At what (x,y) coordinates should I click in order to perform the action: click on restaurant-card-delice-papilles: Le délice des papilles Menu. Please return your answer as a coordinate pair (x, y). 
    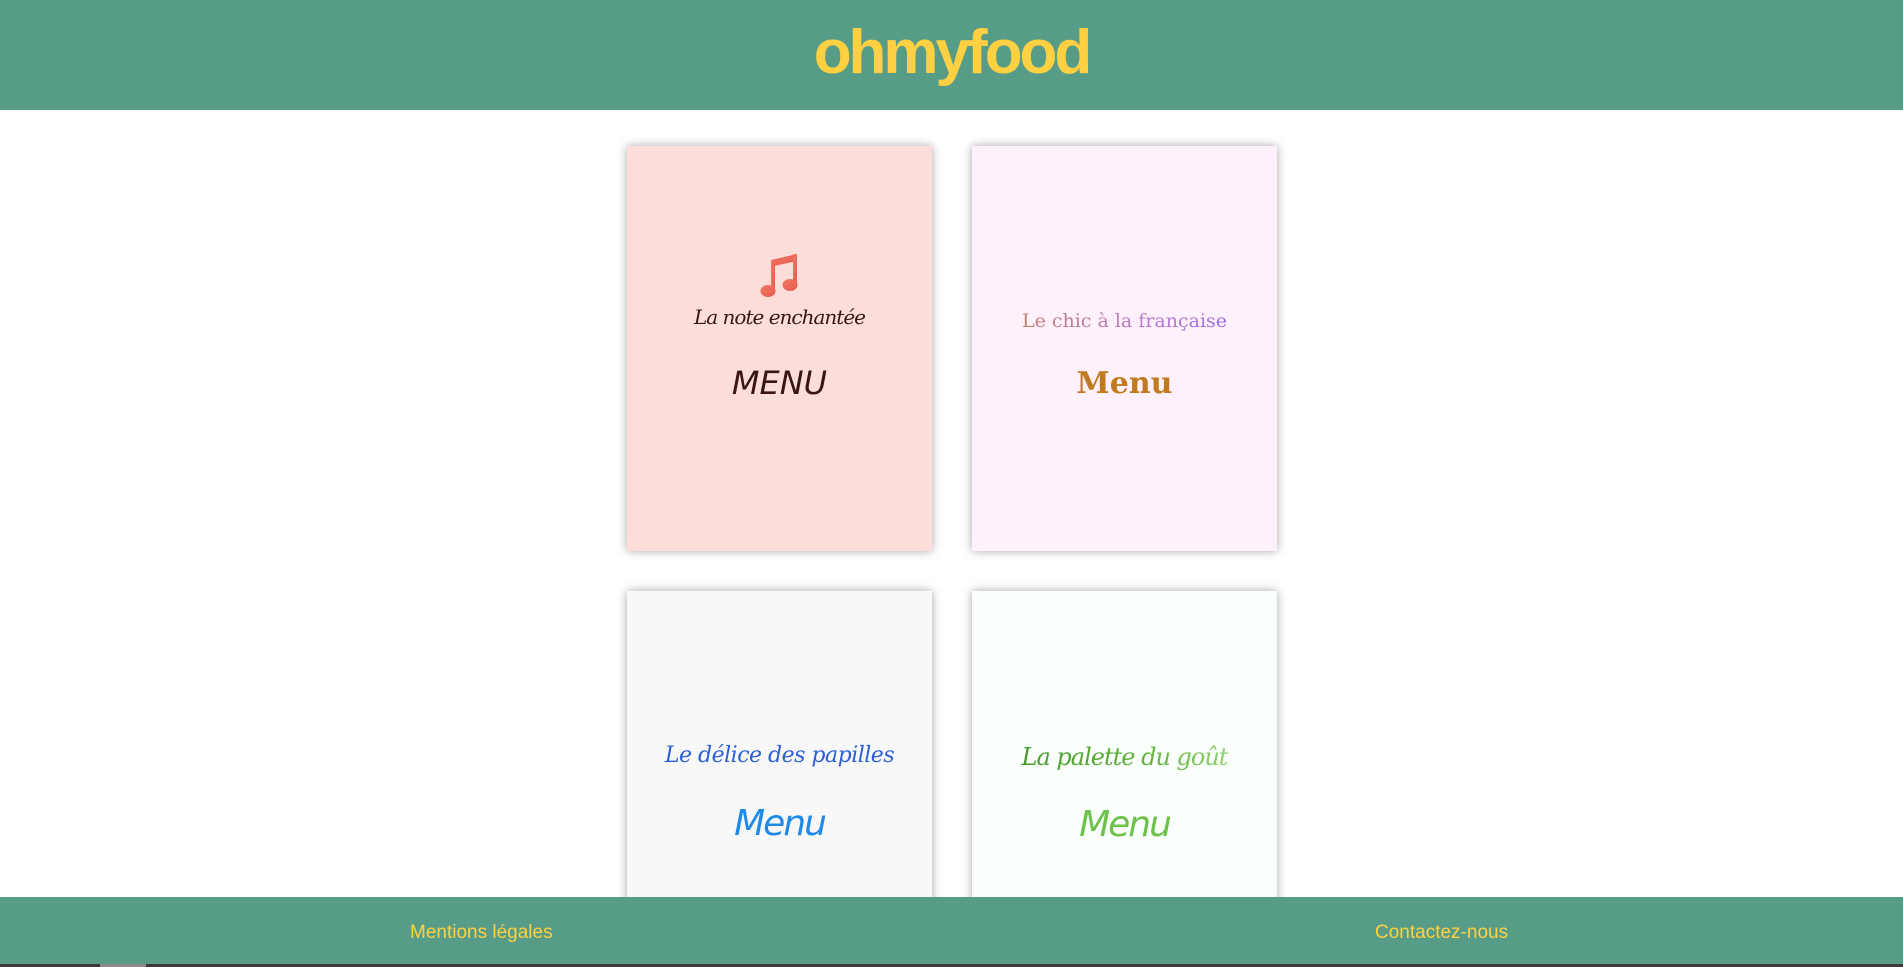
    Looking at the image, I should click on (779, 756).